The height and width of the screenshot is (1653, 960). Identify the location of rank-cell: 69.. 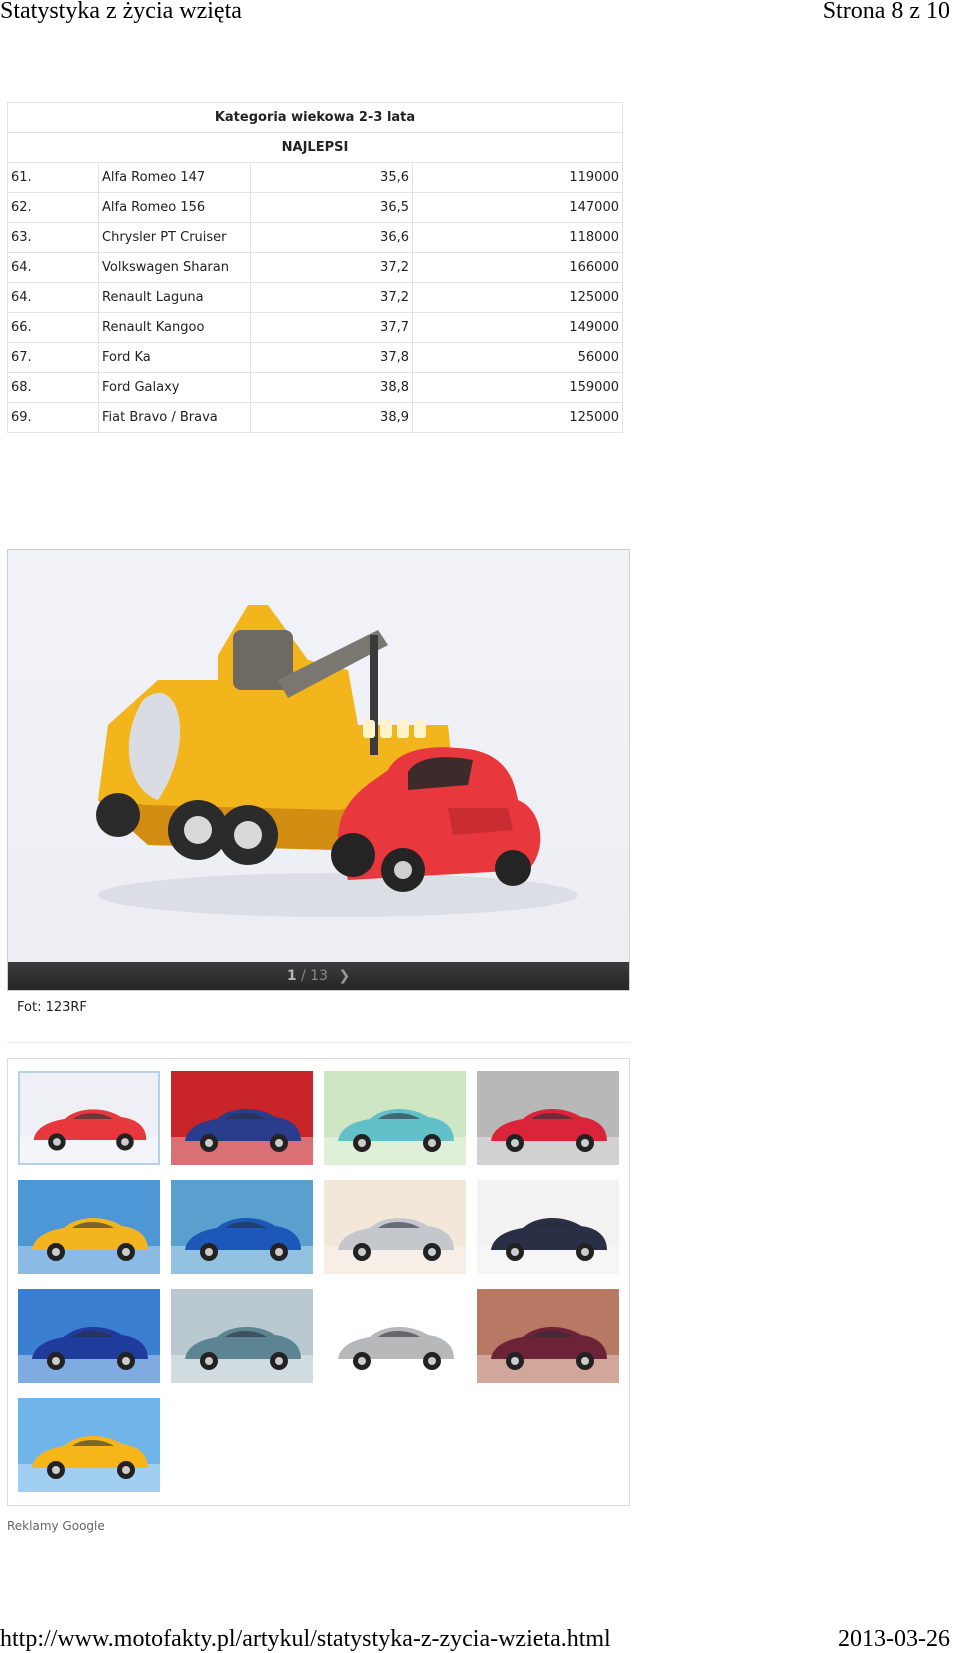
(53, 417).